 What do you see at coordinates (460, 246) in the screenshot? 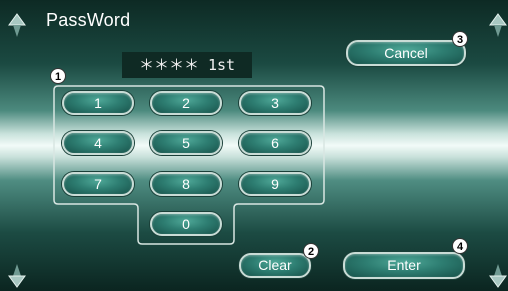
I see `callout-enter: 4` at bounding box center [460, 246].